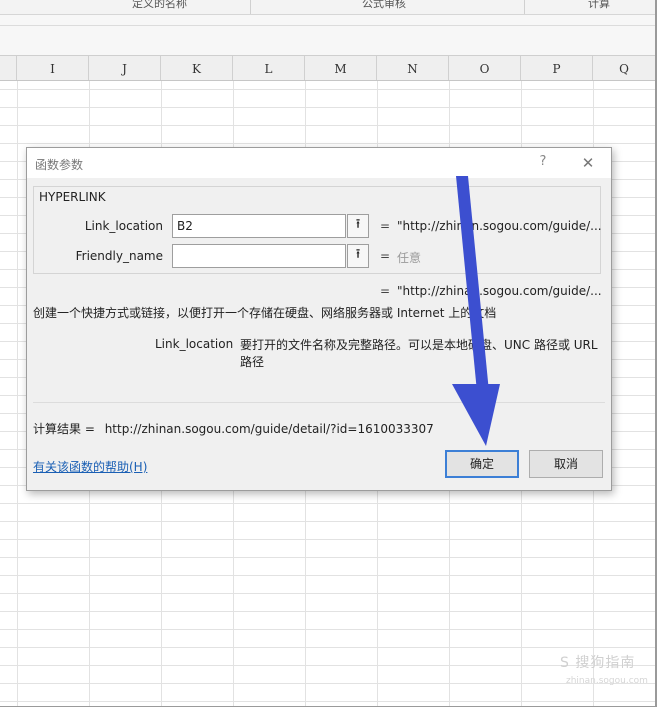 Image resolution: width=661 pixels, height=711 pixels. I want to click on cancel-button: 取消, so click(566, 464).